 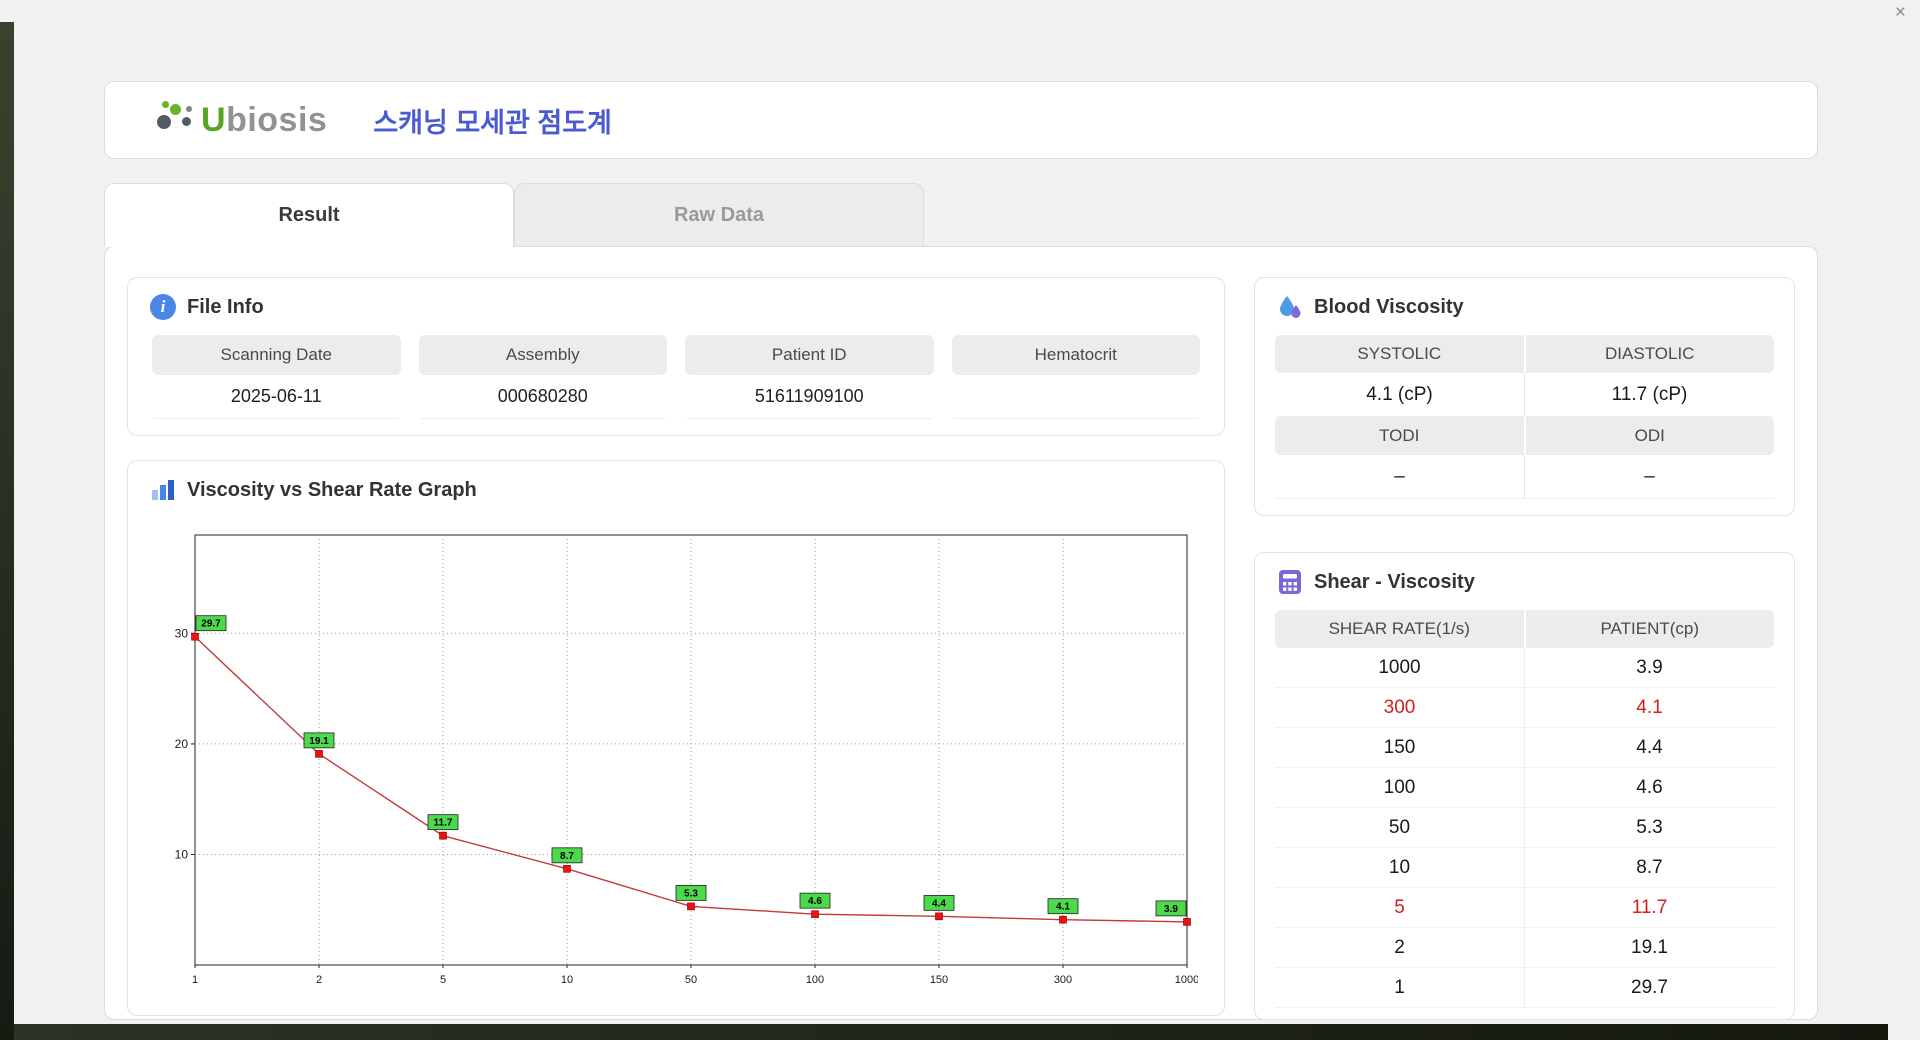 What do you see at coordinates (1649, 436) in the screenshot?
I see `bv-header-cell: ODI` at bounding box center [1649, 436].